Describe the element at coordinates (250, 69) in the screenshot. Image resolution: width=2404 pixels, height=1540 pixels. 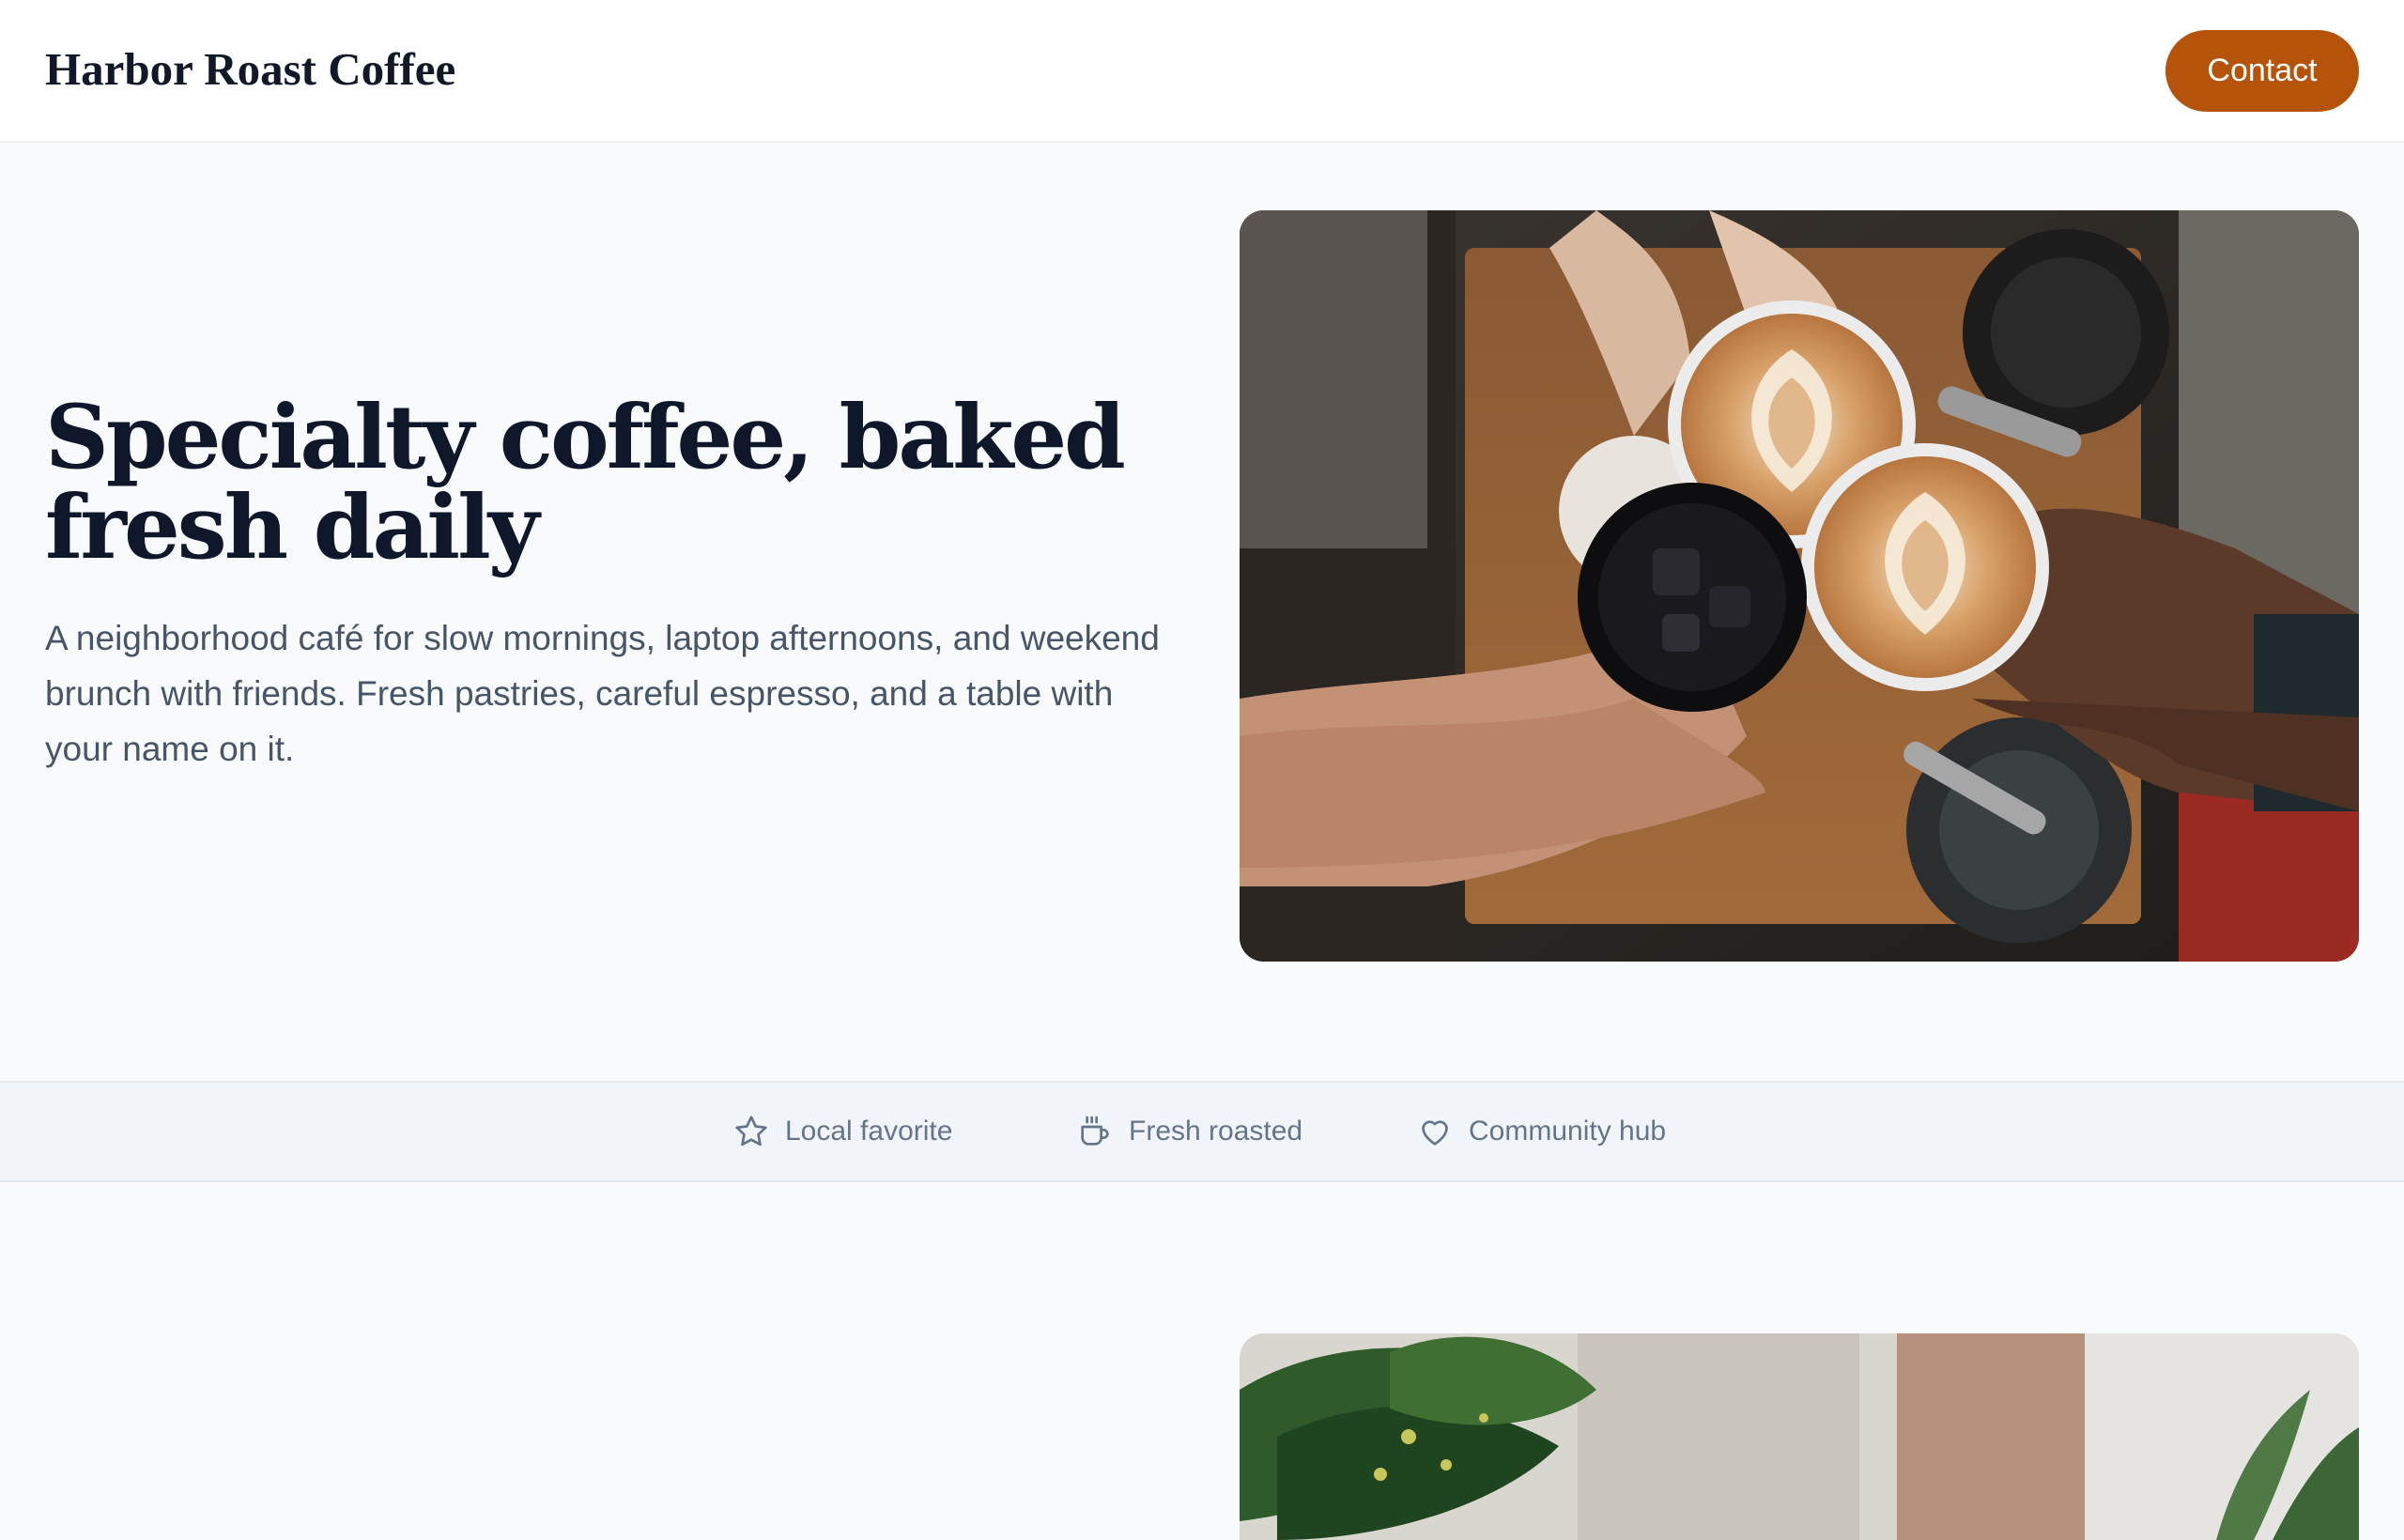
I see `brand-logo: Harbor Roast Coffee` at that location.